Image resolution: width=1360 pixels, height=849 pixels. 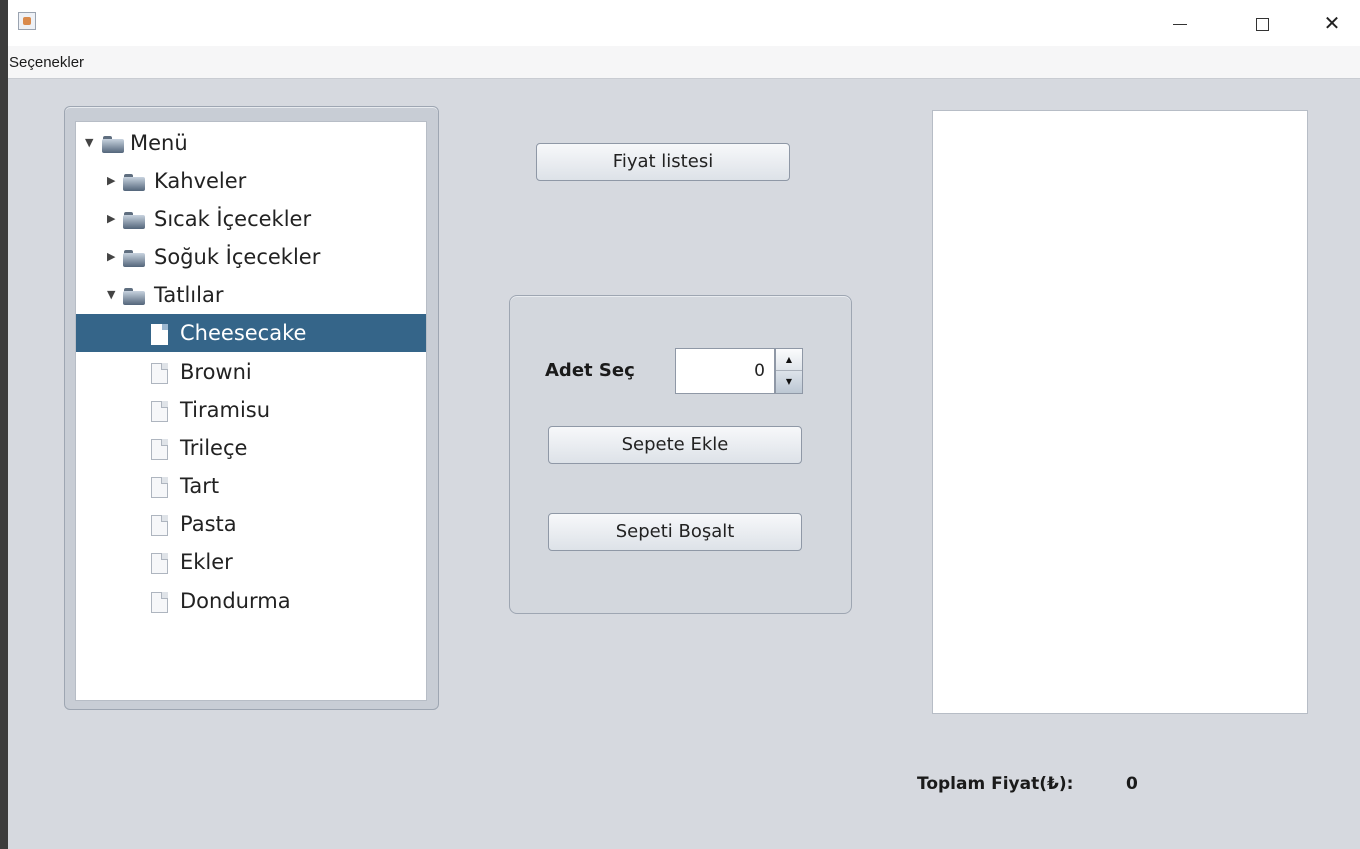 What do you see at coordinates (251, 143) in the screenshot?
I see `tree-node-menu: ▼ Menü` at bounding box center [251, 143].